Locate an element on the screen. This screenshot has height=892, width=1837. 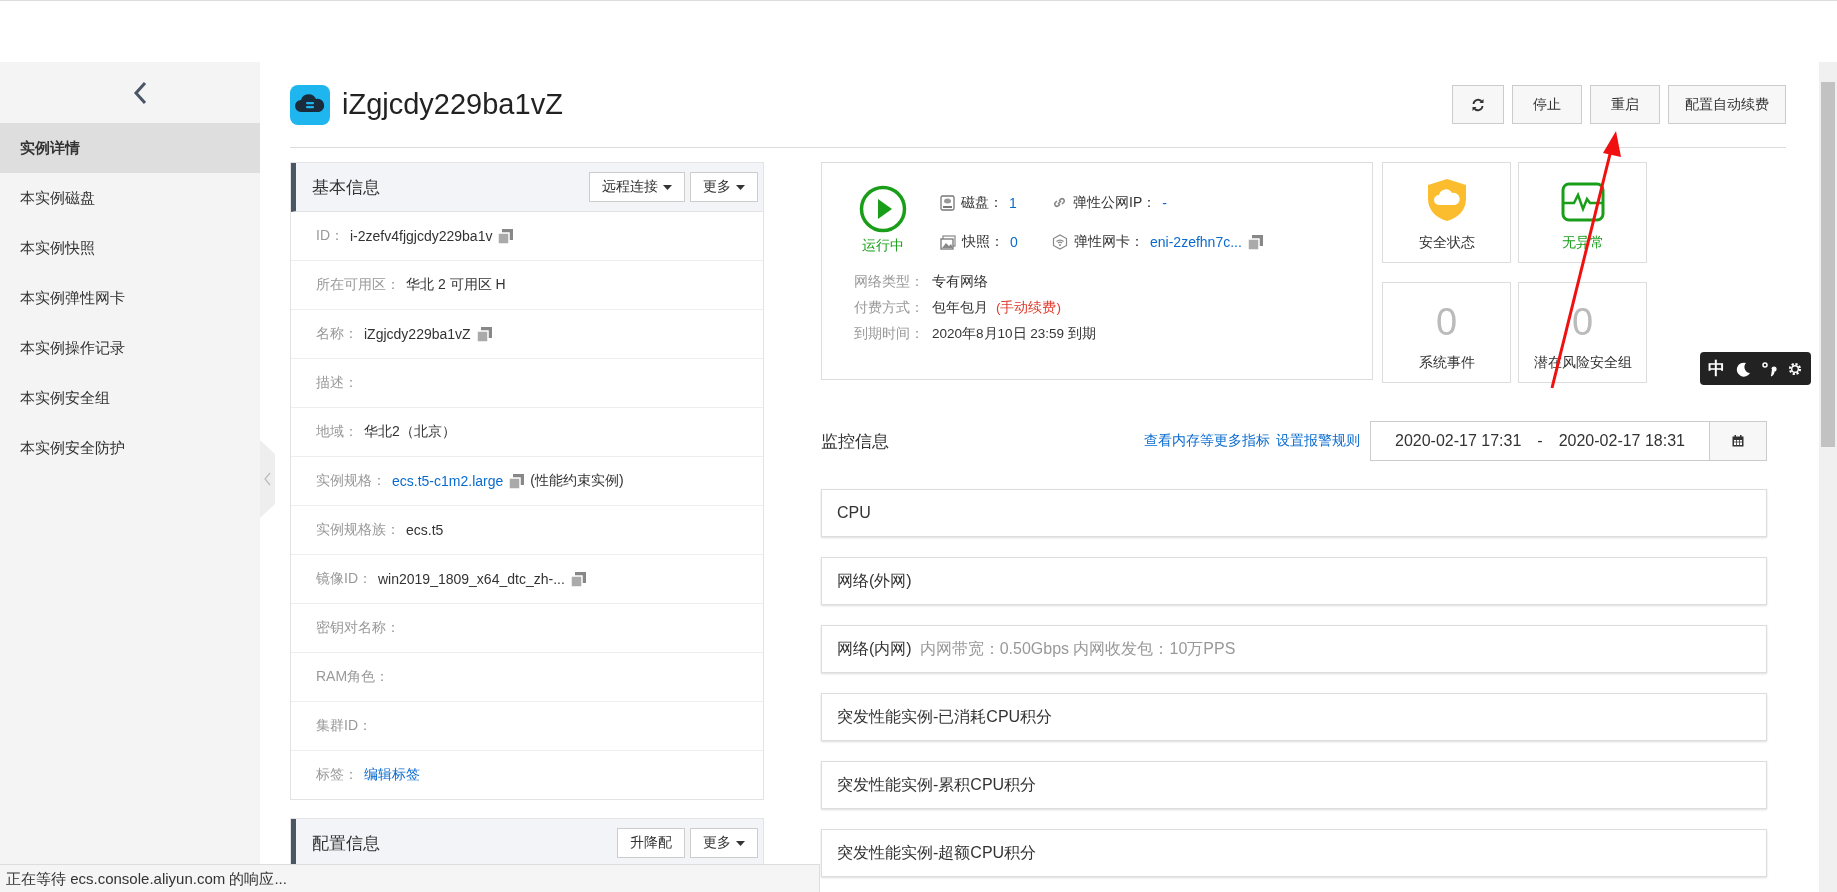
refresh-button is located at coordinates (1478, 104).